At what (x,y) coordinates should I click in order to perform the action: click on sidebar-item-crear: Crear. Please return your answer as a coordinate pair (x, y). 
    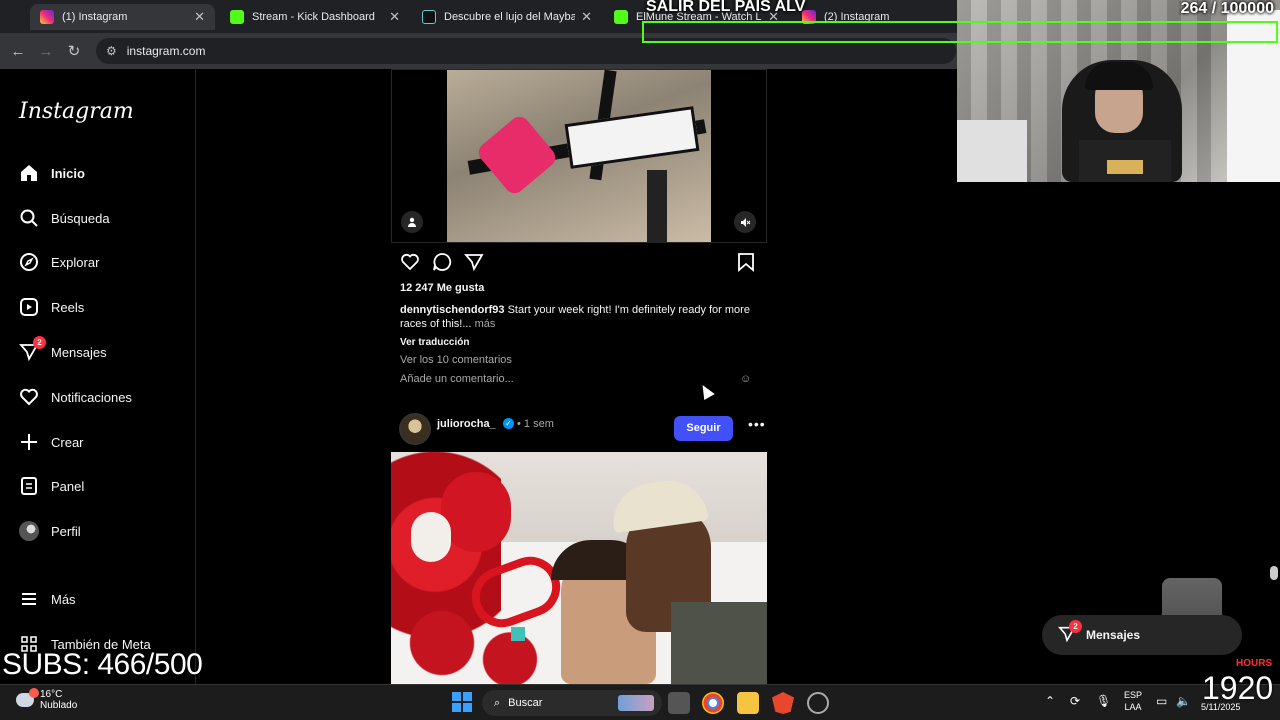
    Looking at the image, I should click on (51, 442).